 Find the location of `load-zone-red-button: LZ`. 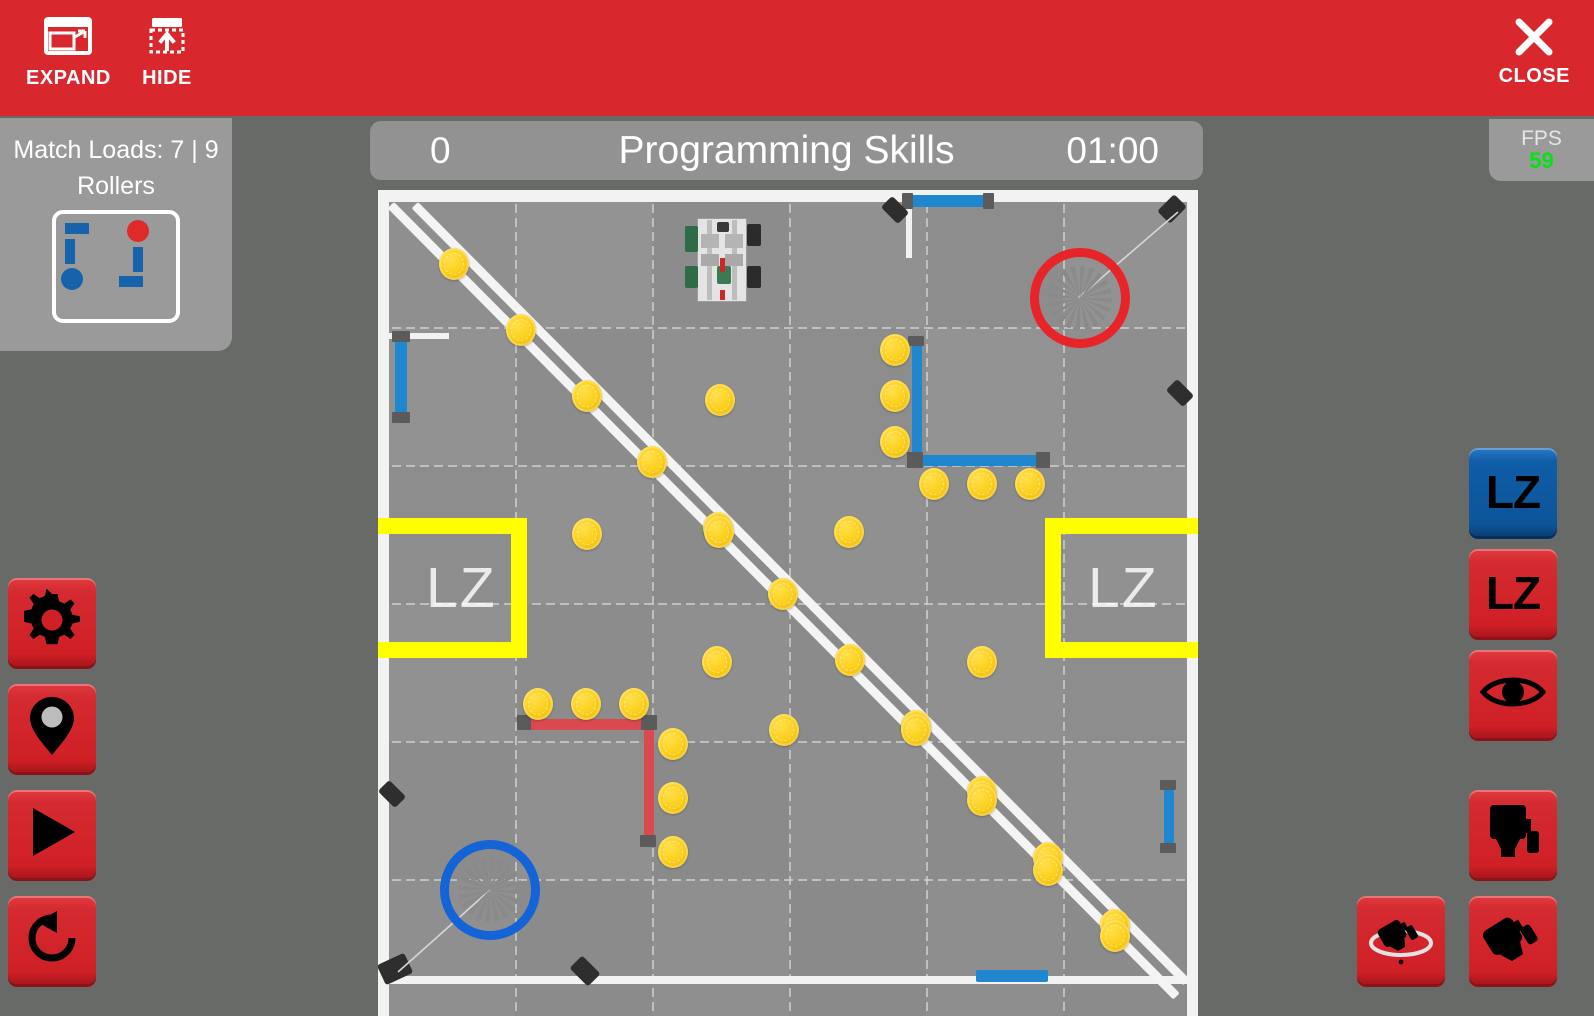

load-zone-red-button: LZ is located at coordinates (1513, 593).